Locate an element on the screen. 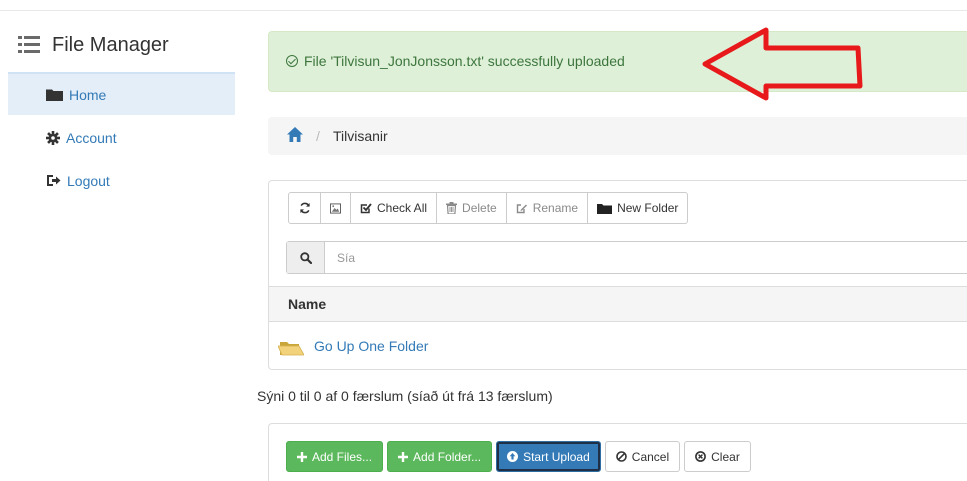 This screenshot has height=481, width=967. folder-up-icon is located at coordinates (291, 349).